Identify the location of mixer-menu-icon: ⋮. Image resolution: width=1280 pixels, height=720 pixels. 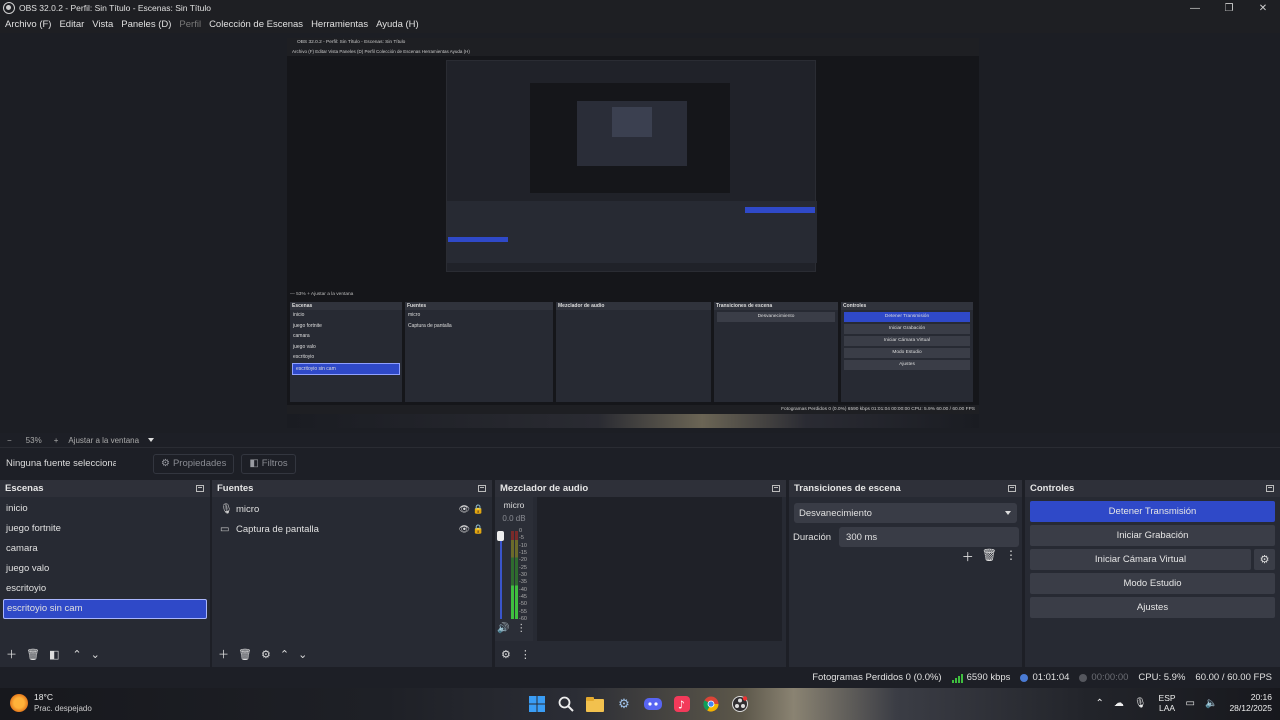
(525, 654).